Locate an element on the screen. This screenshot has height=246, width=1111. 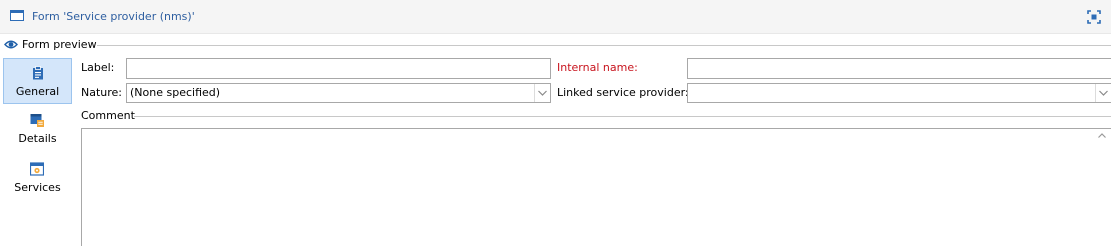
title-bar: Form 'Service provider (nms)' is located at coordinates (555, 17).